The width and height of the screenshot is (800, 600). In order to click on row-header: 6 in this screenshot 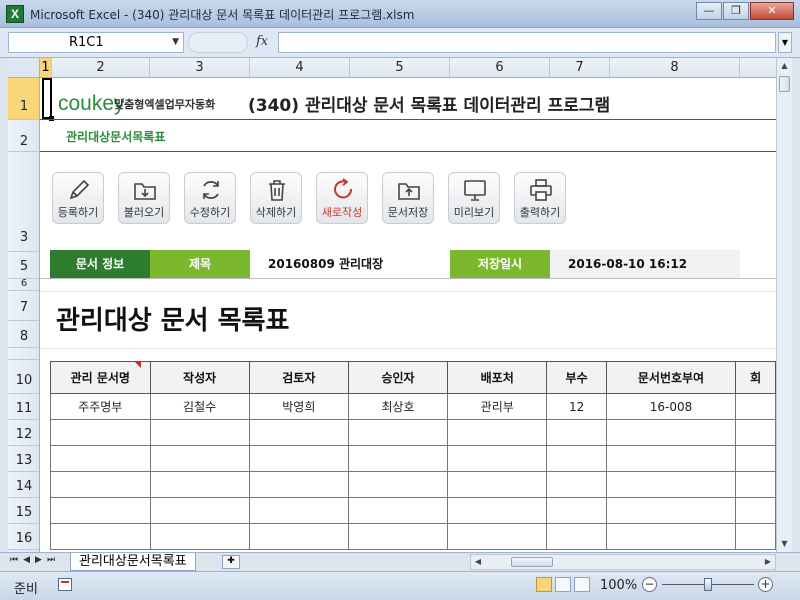, I will do `click(23, 285)`.